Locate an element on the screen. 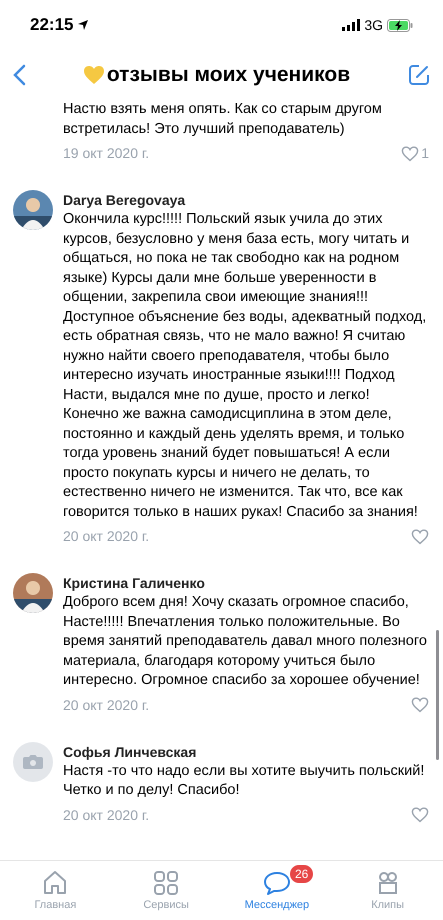 This screenshot has height=920, width=443. tab-bar-item: Мессенджер 26 is located at coordinates (277, 890).